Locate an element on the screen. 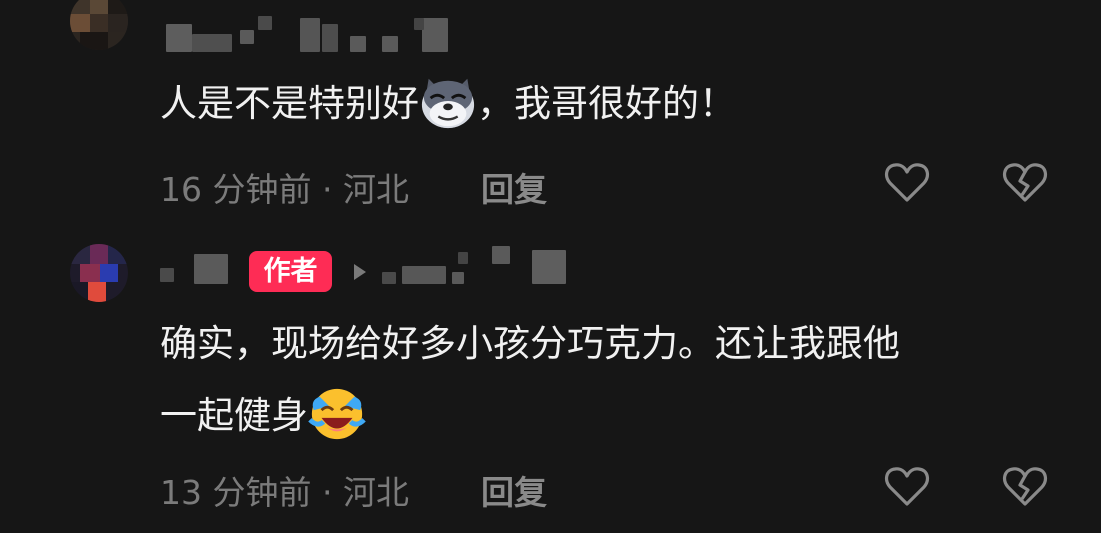  comment-text-part2: ，我哥很好的！ is located at coordinates (606, 103).